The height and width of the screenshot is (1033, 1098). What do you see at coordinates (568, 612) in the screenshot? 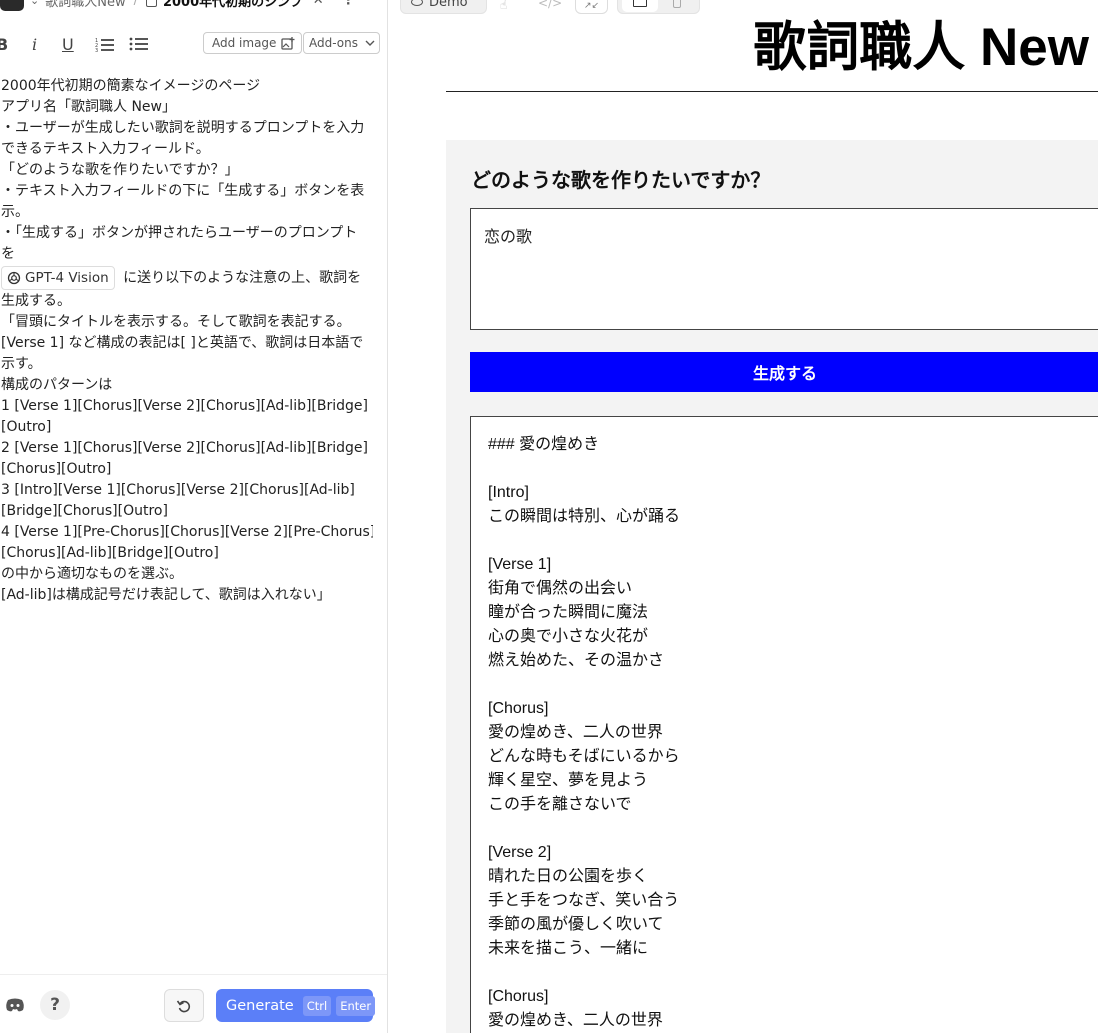
I see `lyric-line: 瞳が合った瞬間に魔法` at bounding box center [568, 612].